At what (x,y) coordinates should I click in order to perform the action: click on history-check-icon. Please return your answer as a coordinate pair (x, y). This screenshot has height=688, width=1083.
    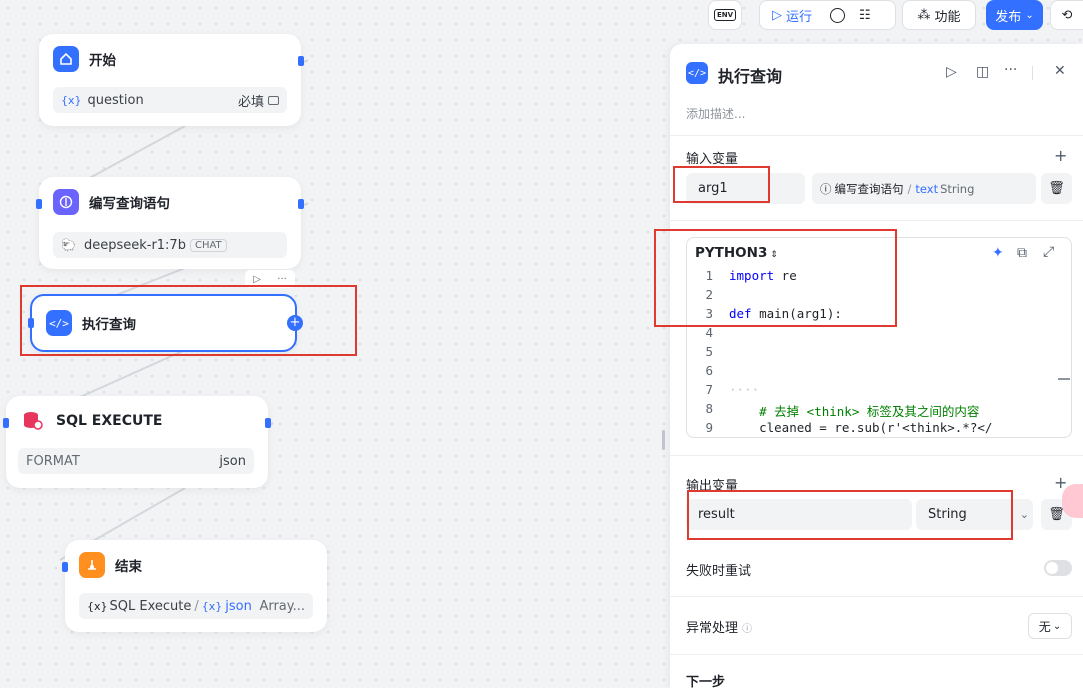
    Looking at the image, I should click on (838, 15).